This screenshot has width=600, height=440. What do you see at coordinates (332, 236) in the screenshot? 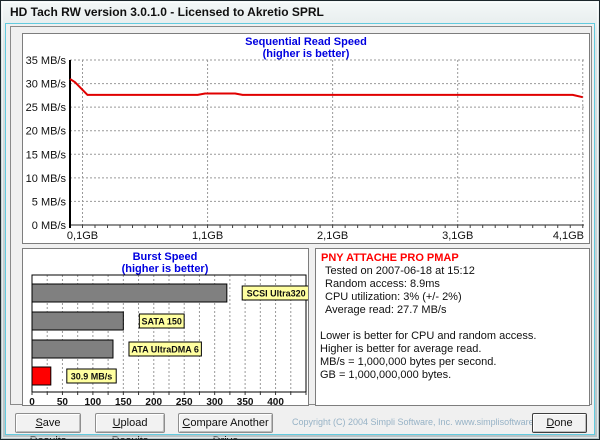
I see `svg-text: 2,1GB` at bounding box center [332, 236].